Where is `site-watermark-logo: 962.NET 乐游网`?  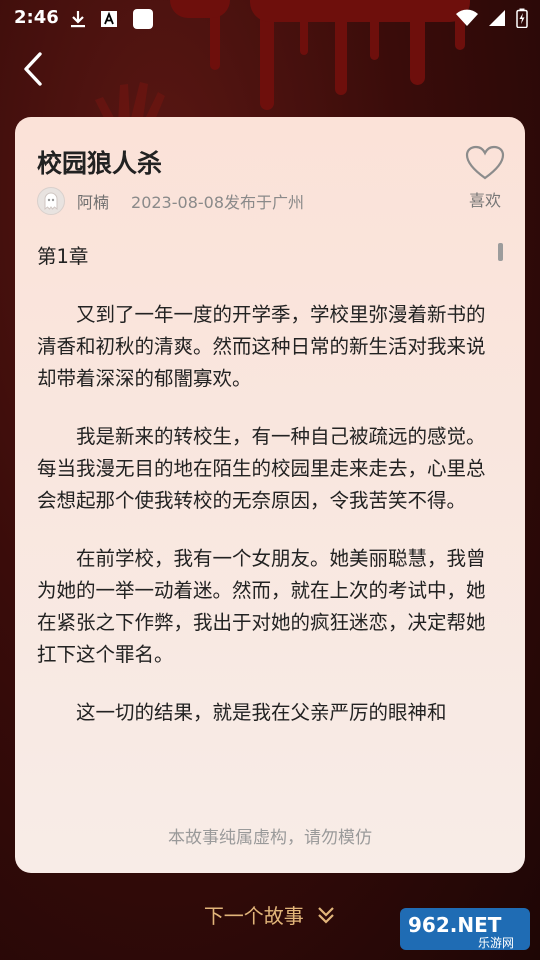 site-watermark-logo: 962.NET 乐游网 is located at coordinates (465, 929).